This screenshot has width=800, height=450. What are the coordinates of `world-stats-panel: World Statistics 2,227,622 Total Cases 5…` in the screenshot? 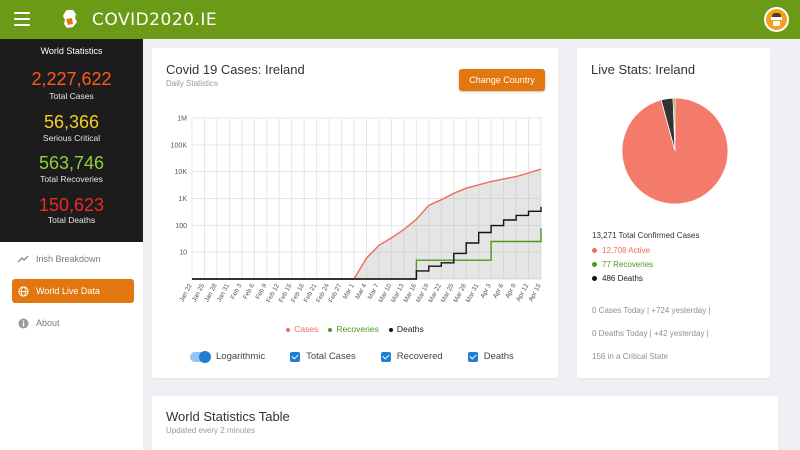 It's located at (71, 140).